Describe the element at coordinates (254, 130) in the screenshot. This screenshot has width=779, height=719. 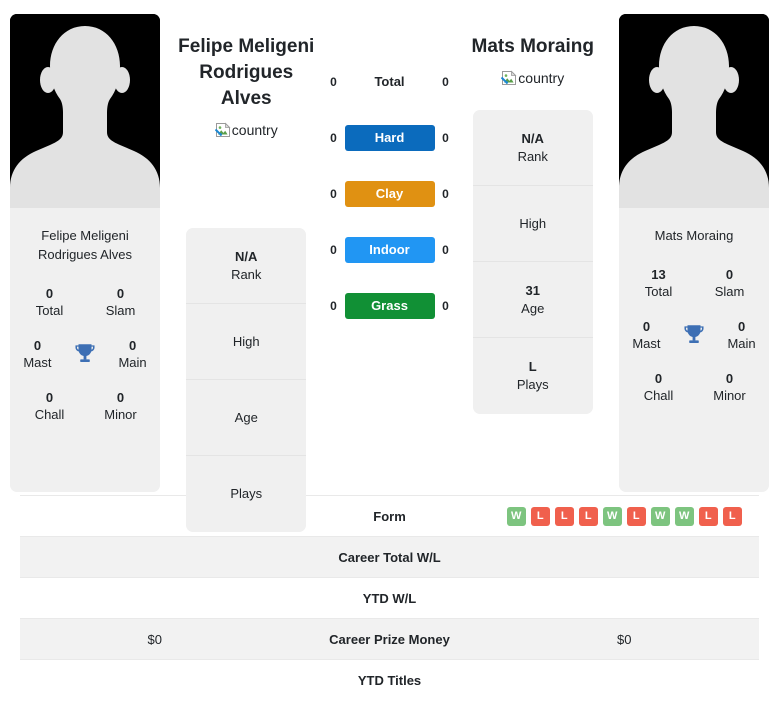
I see `left-country-alt-text: country` at that location.